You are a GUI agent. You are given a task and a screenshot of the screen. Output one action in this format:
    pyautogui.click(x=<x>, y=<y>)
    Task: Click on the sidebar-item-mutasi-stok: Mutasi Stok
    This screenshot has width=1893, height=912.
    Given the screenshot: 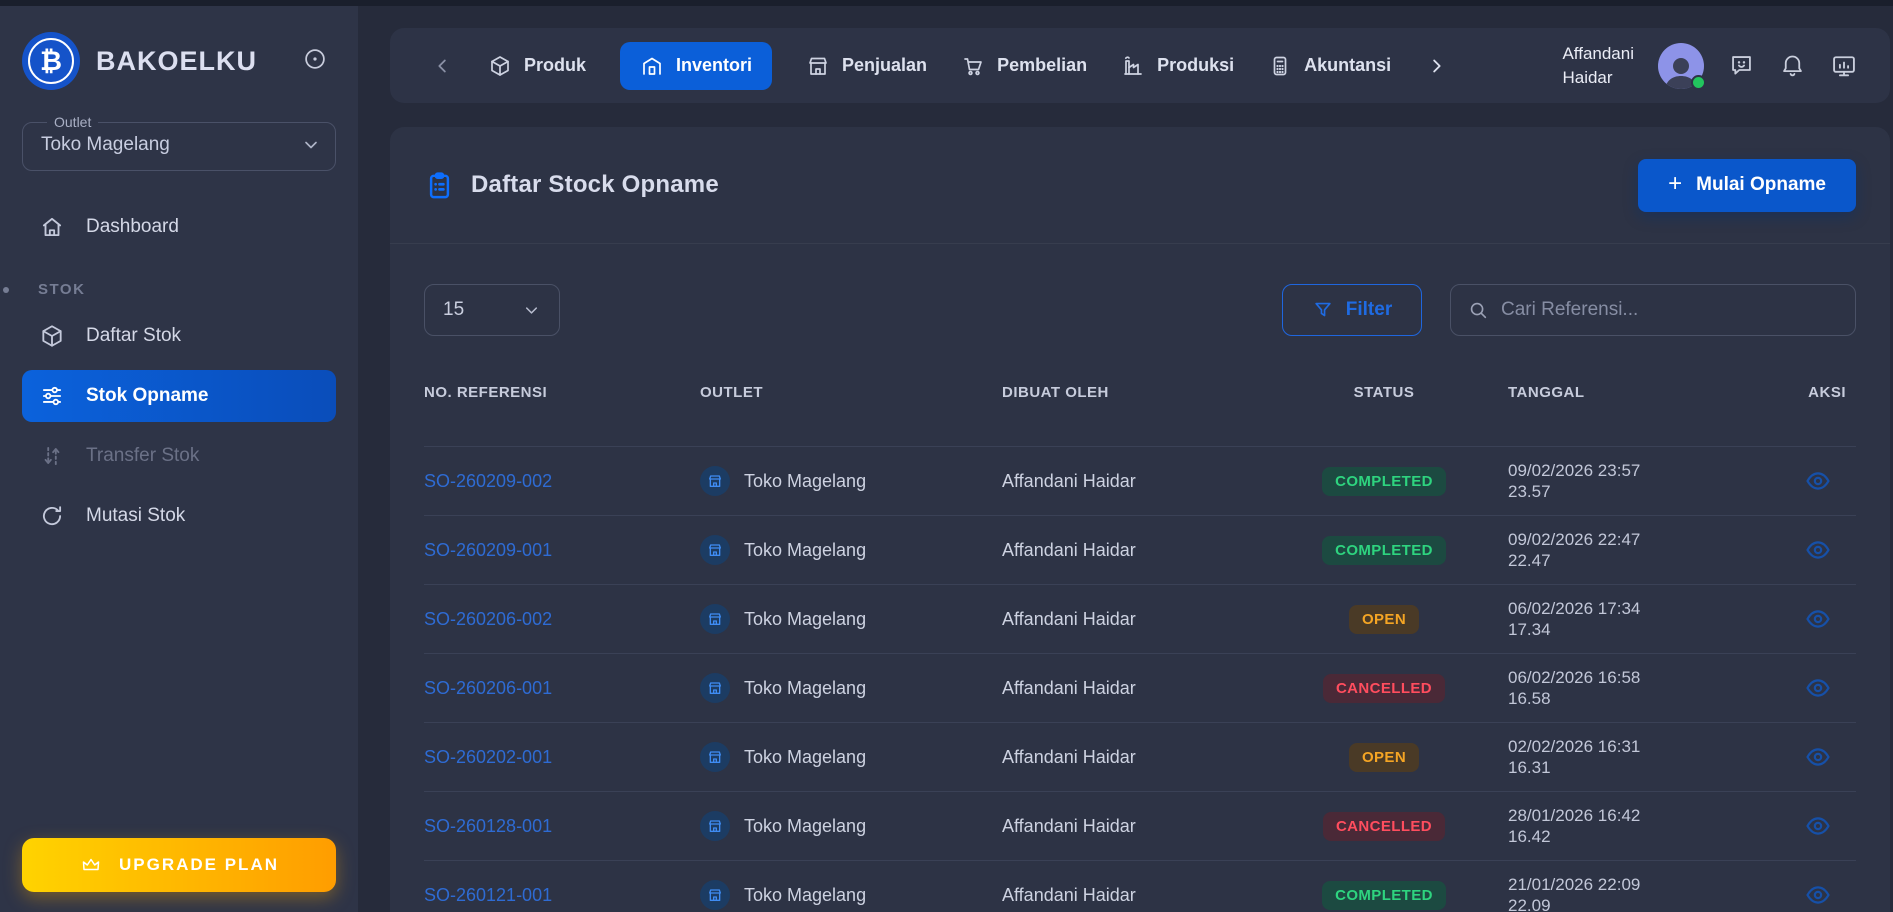 What is the action you would take?
    pyautogui.click(x=179, y=516)
    